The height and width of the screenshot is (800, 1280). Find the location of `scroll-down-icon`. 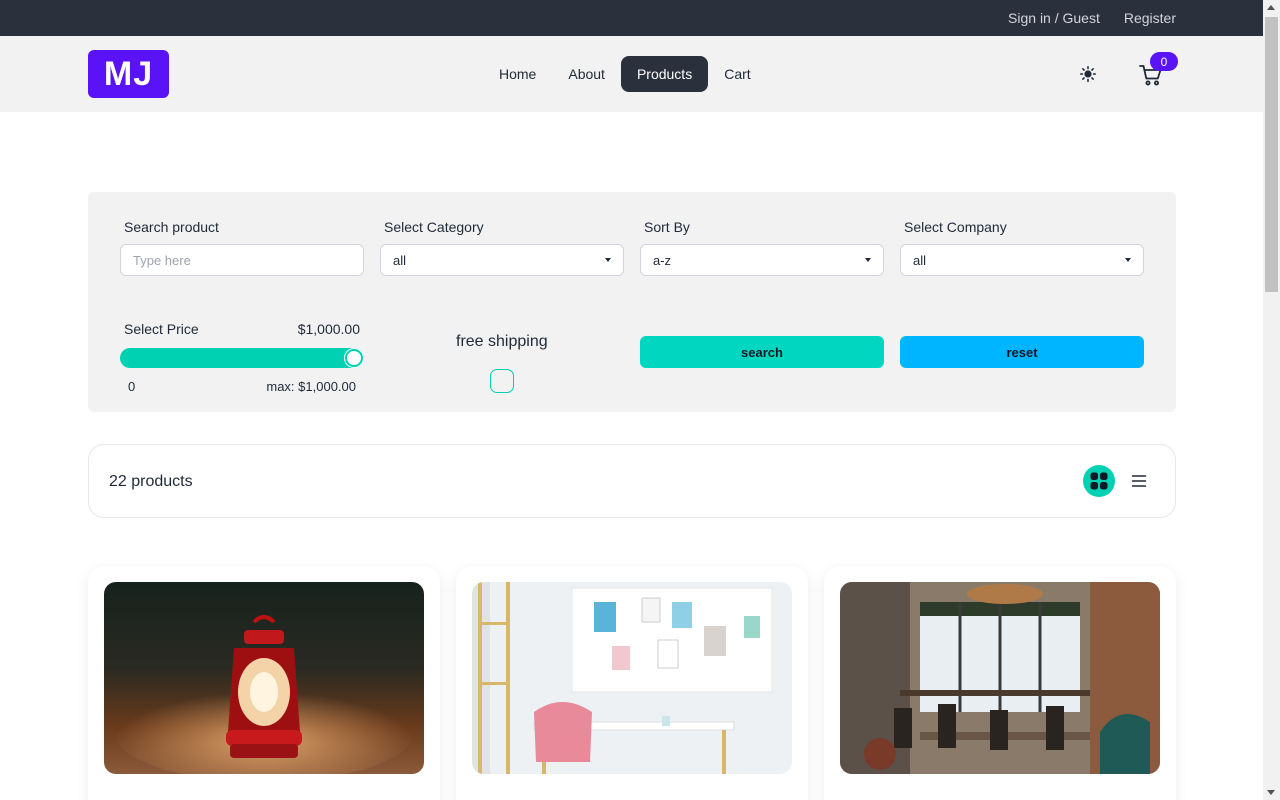

scroll-down-icon is located at coordinates (1271, 792).